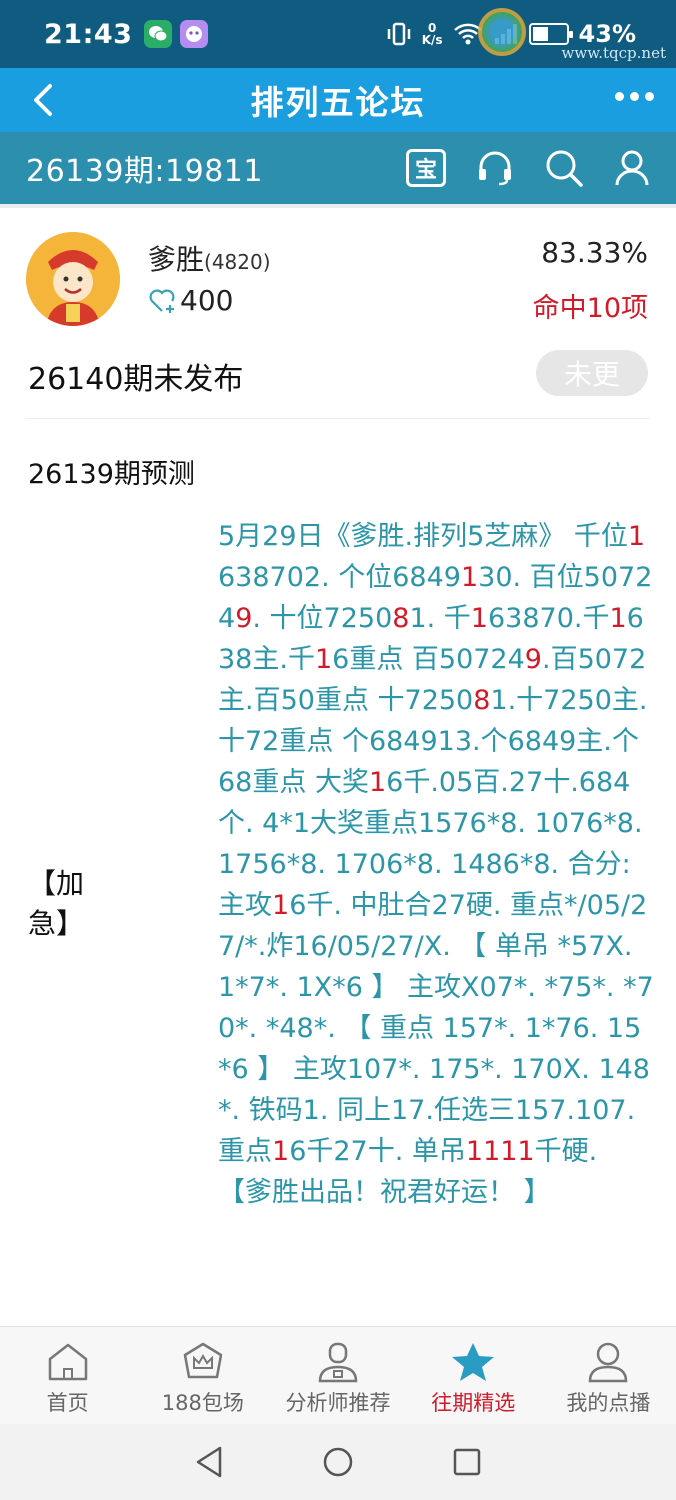  I want to click on nav-my-label: 我的点播, so click(608, 1403).